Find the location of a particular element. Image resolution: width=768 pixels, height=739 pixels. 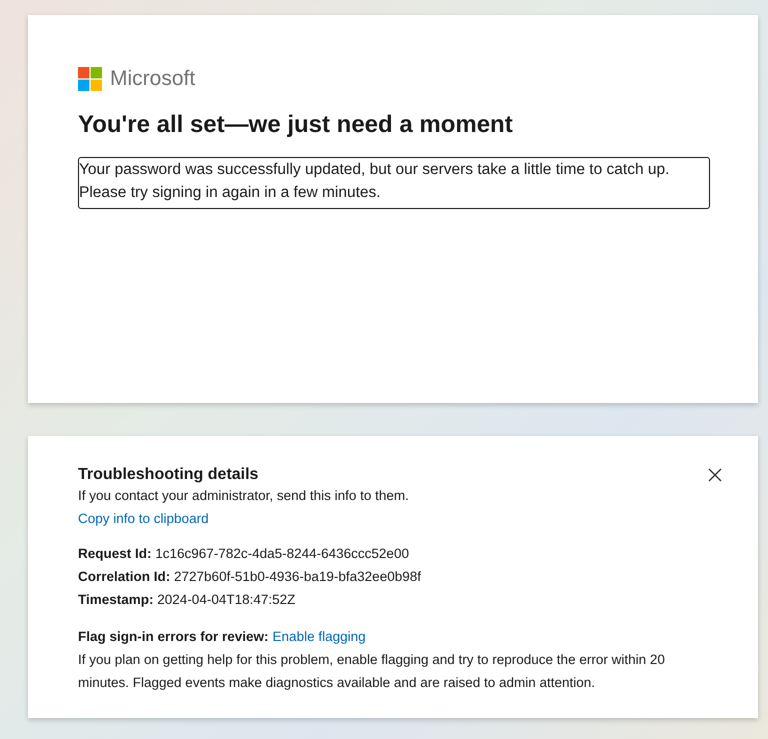

close-icon is located at coordinates (715, 475).